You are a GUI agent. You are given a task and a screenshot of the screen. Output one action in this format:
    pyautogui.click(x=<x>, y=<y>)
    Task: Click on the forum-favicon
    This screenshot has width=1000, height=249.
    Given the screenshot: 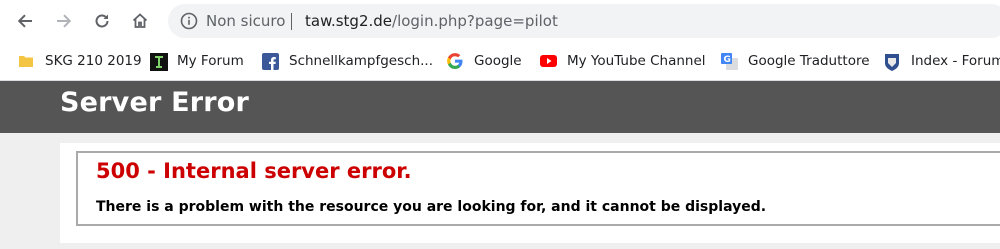 What is the action you would take?
    pyautogui.click(x=159, y=62)
    